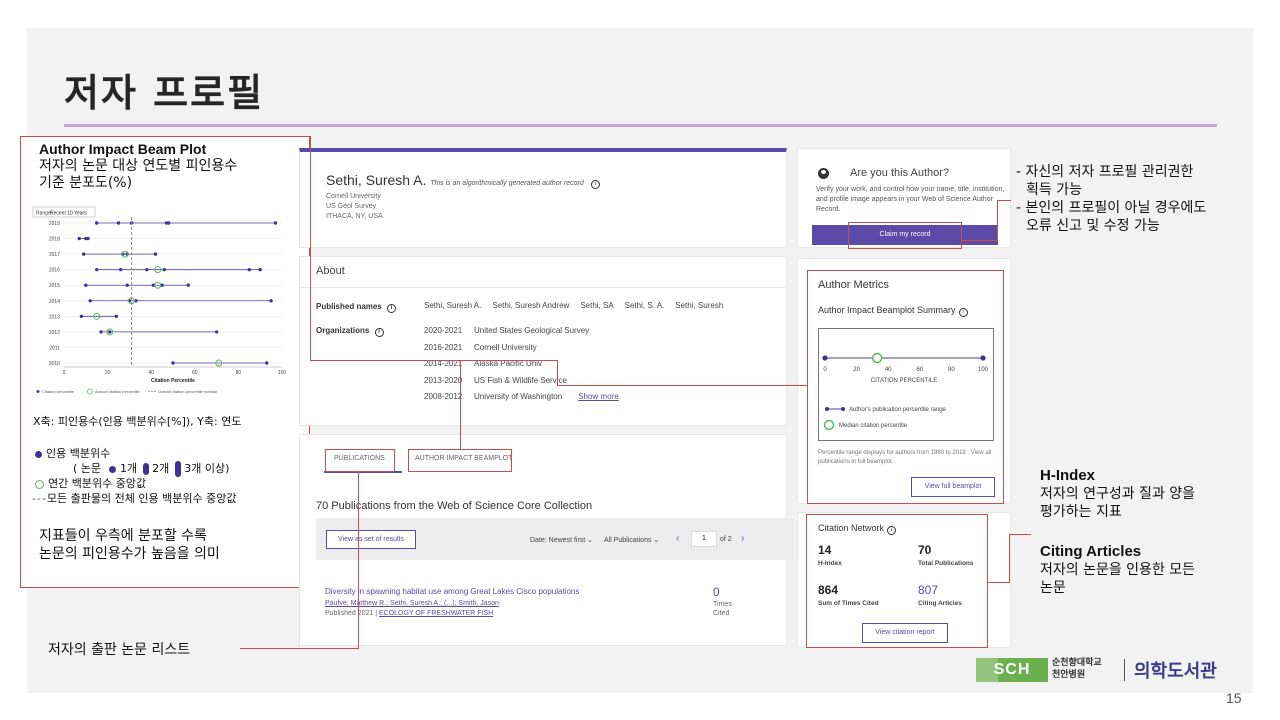 This screenshot has width=1280, height=720. What do you see at coordinates (518, 396) in the screenshot?
I see `organization-name: University of Washington` at bounding box center [518, 396].